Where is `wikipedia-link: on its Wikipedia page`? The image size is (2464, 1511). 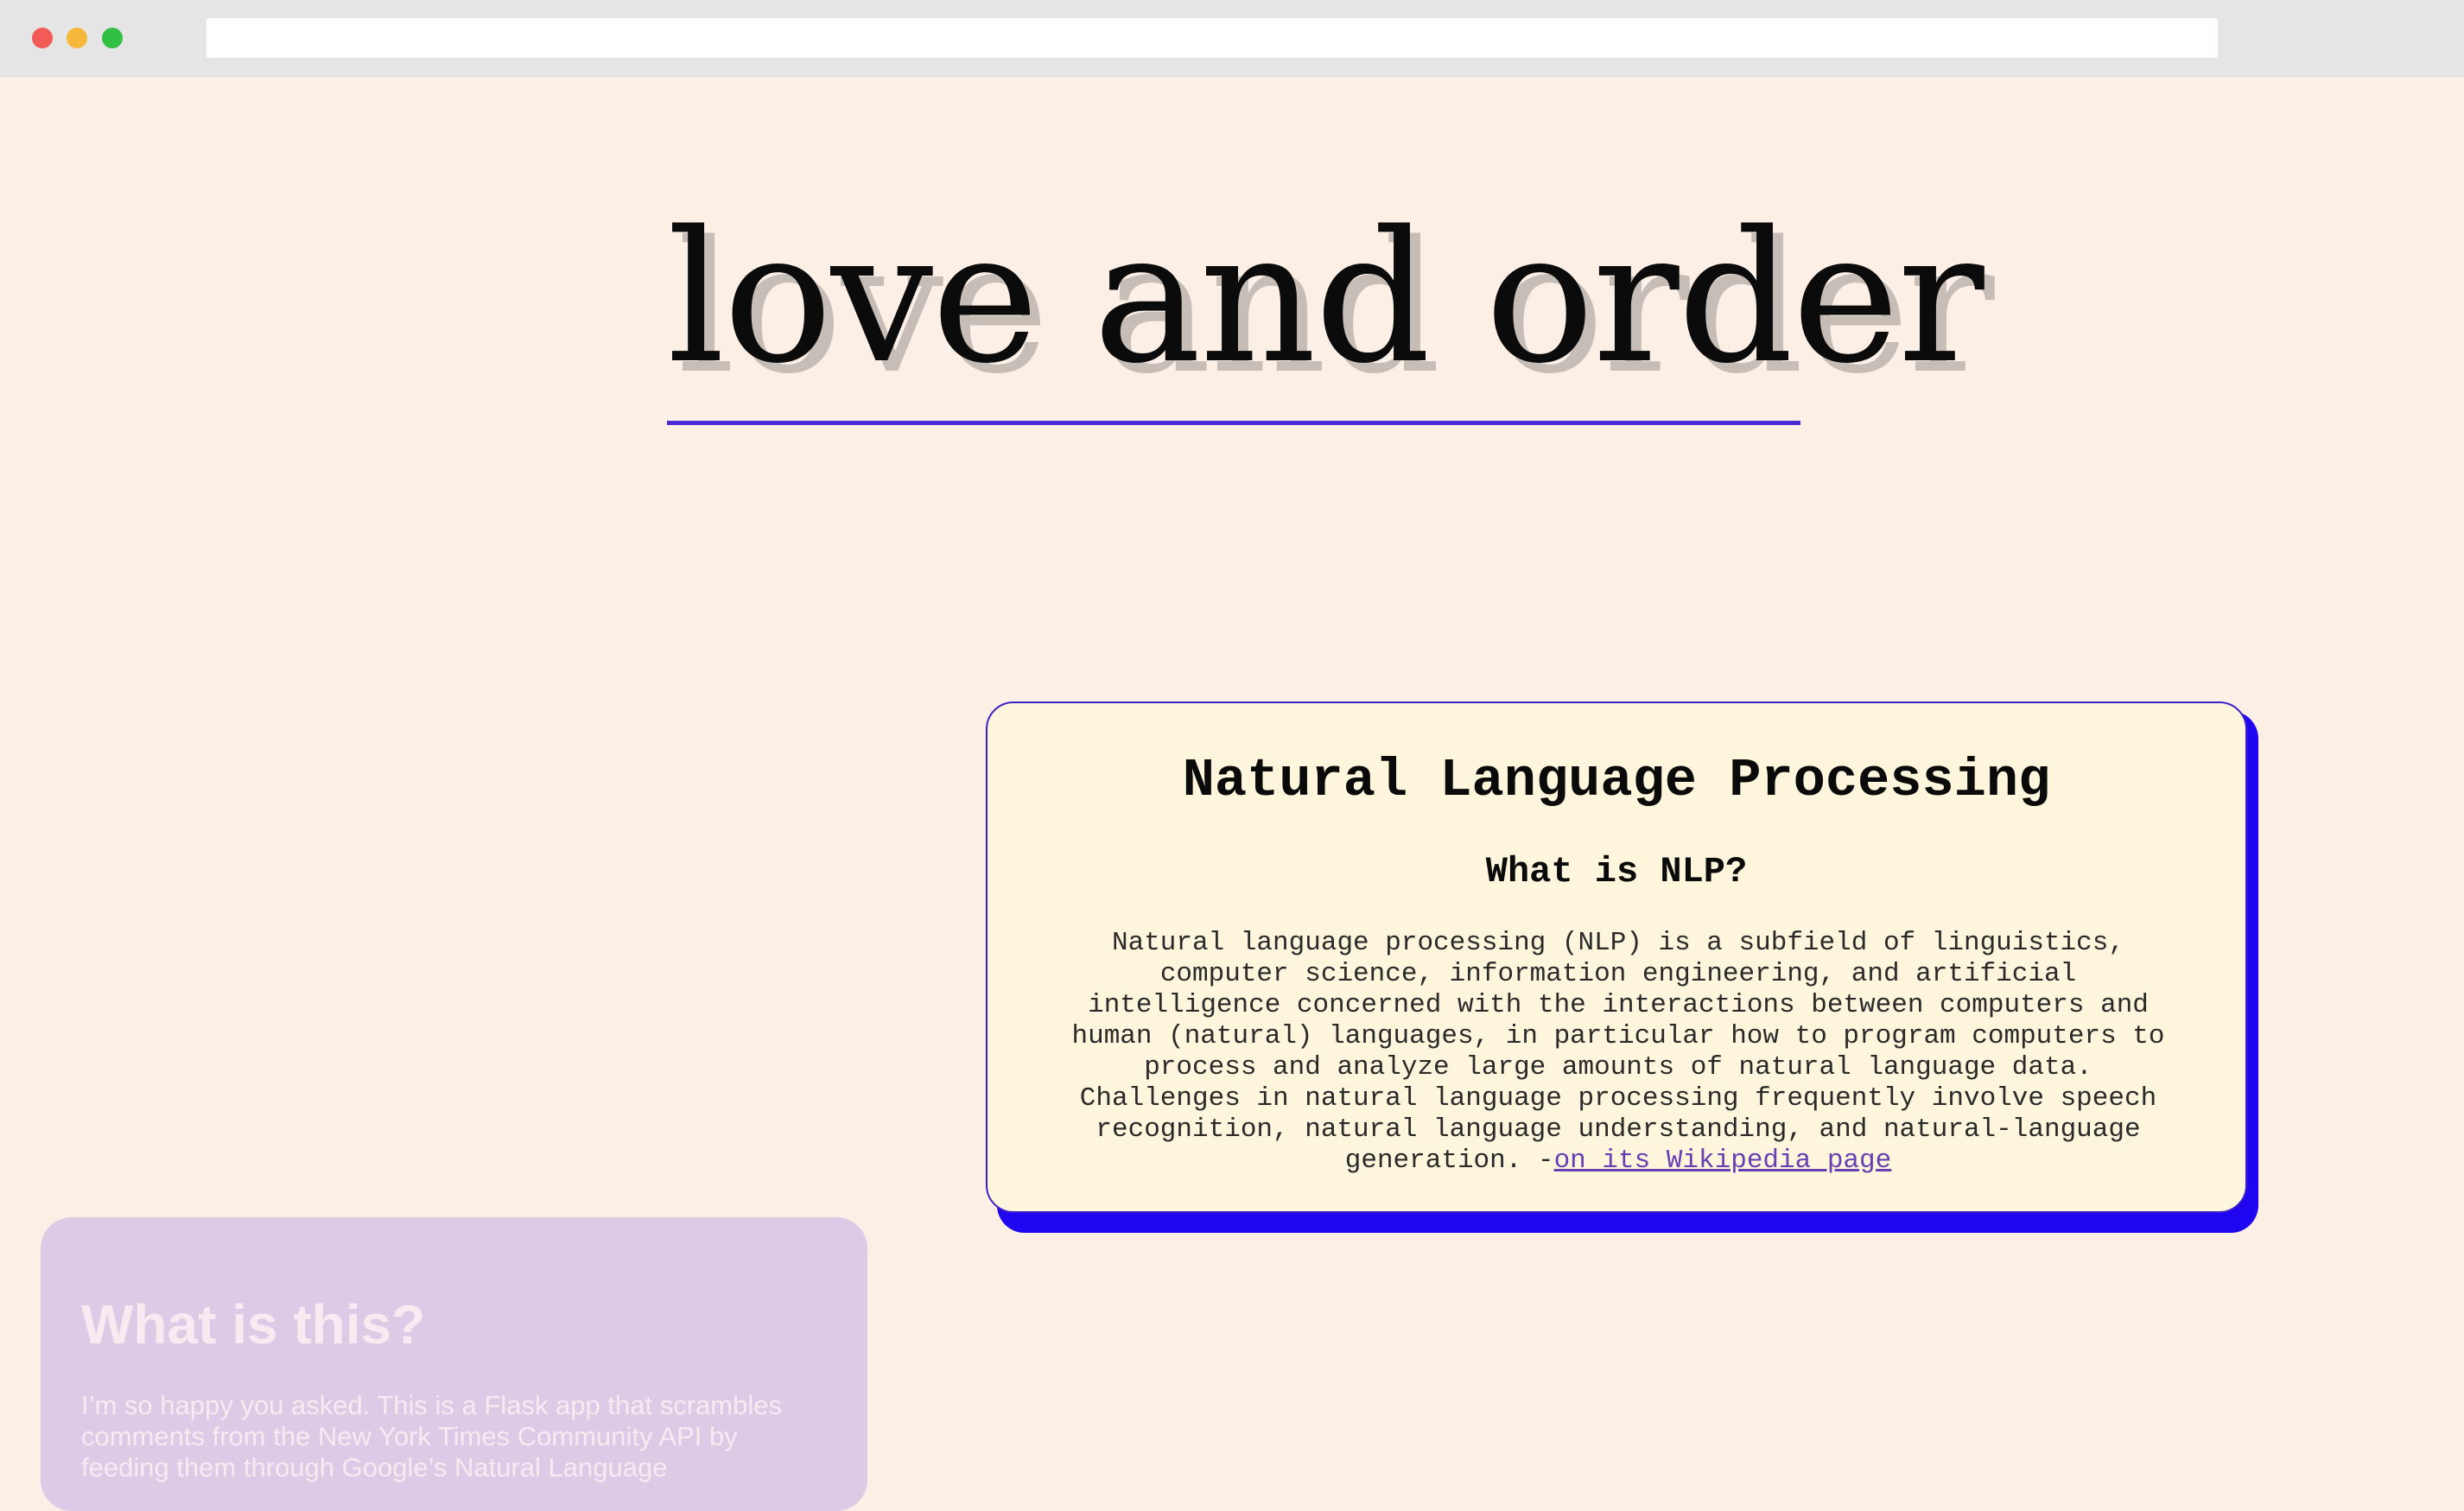 wikipedia-link: on its Wikipedia page is located at coordinates (1723, 1161).